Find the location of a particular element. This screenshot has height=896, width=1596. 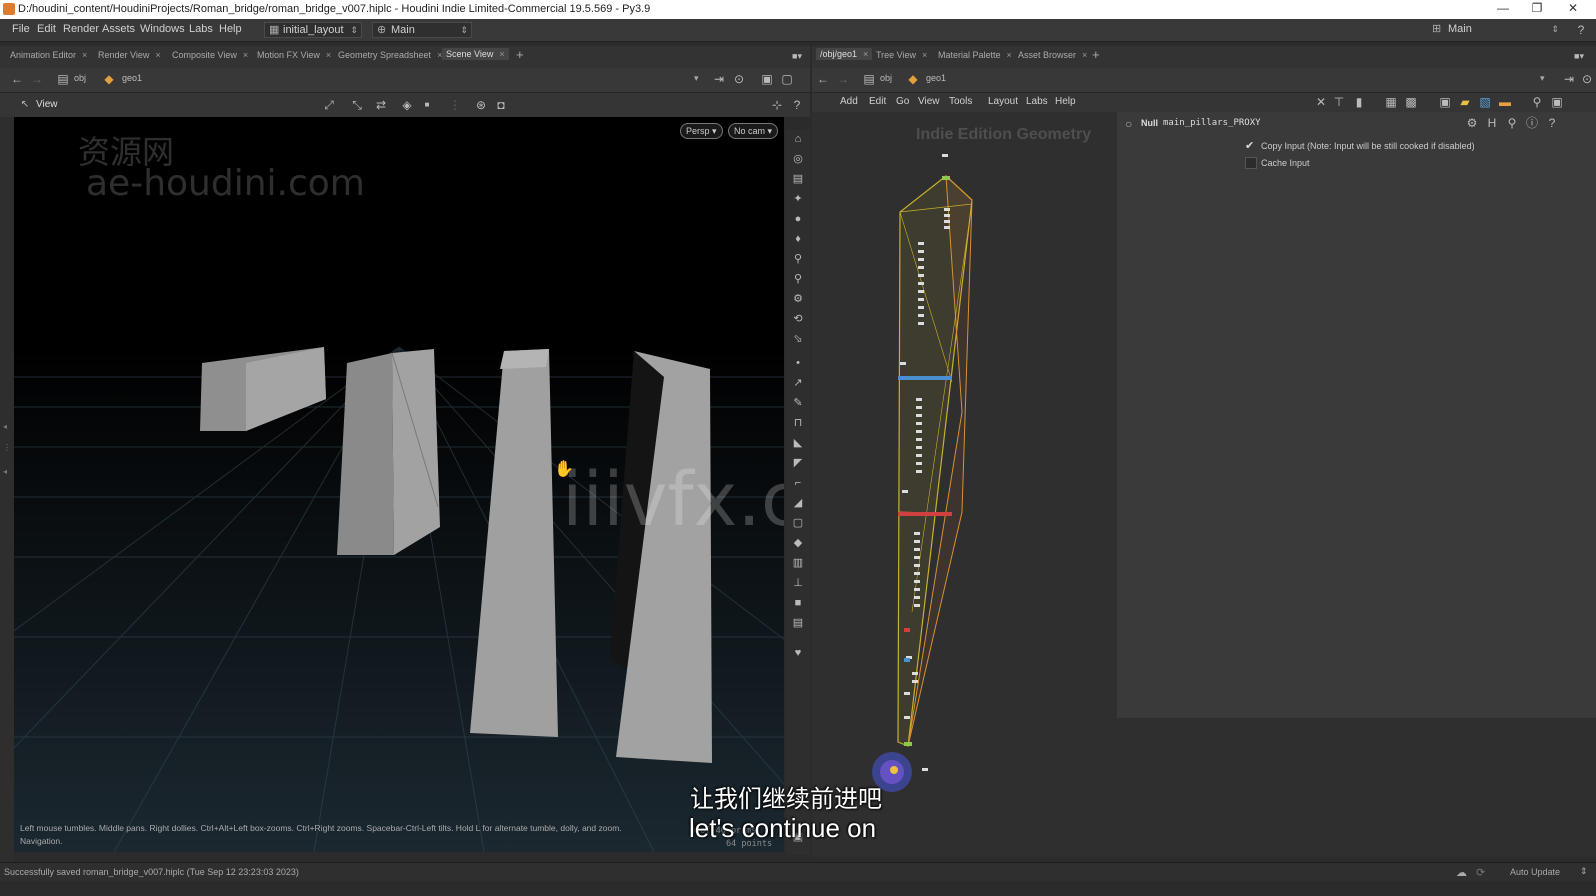

handle-icon: ⚙ is located at coordinates (798, 299).